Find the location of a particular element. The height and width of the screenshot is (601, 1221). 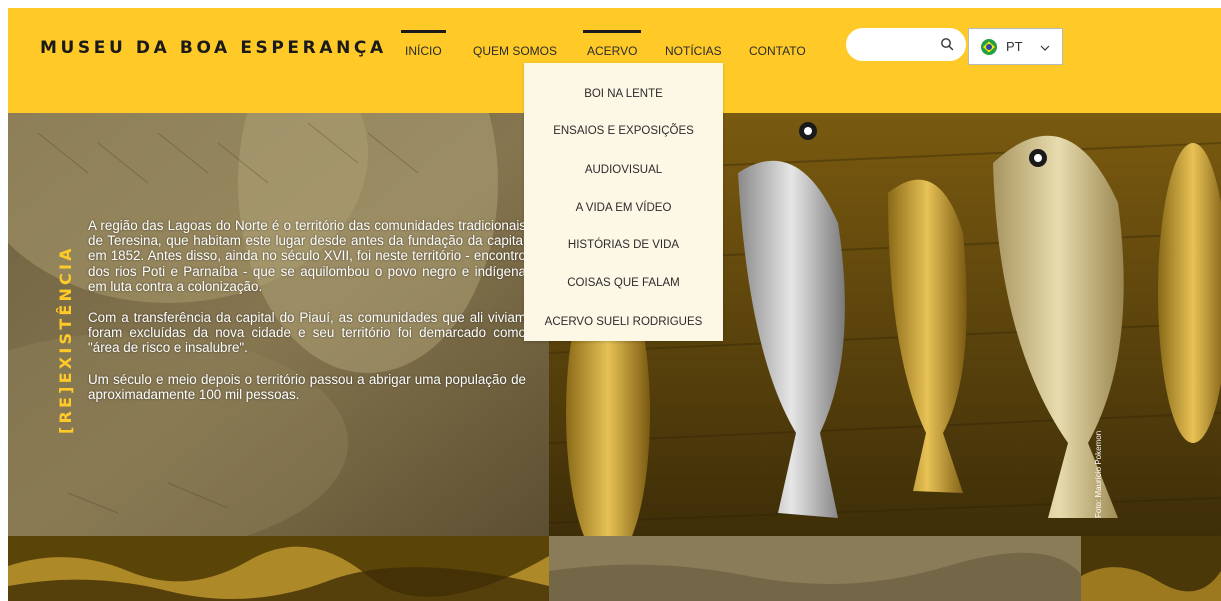

search-box is located at coordinates (906, 44).